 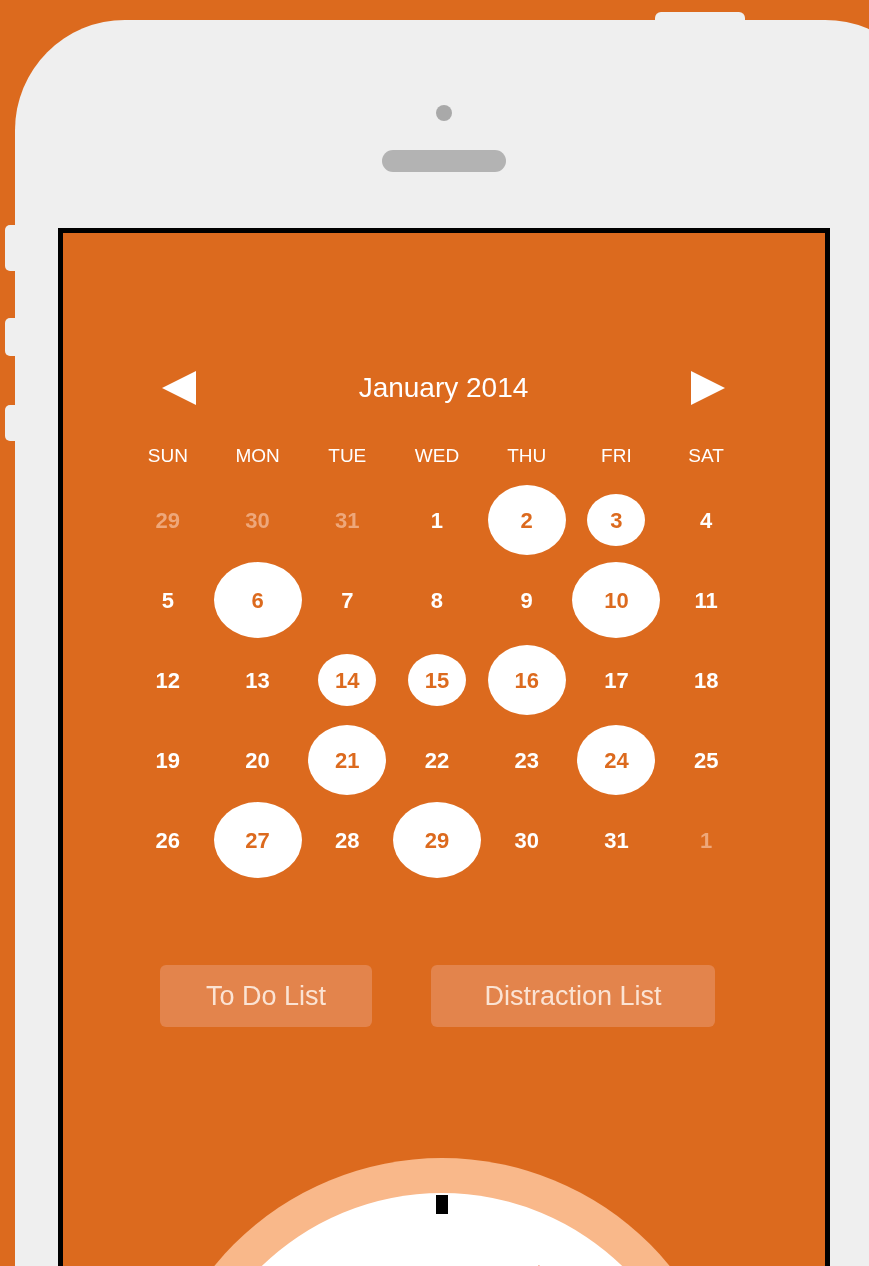 What do you see at coordinates (616, 520) in the screenshot?
I see `calendar-day: 3` at bounding box center [616, 520].